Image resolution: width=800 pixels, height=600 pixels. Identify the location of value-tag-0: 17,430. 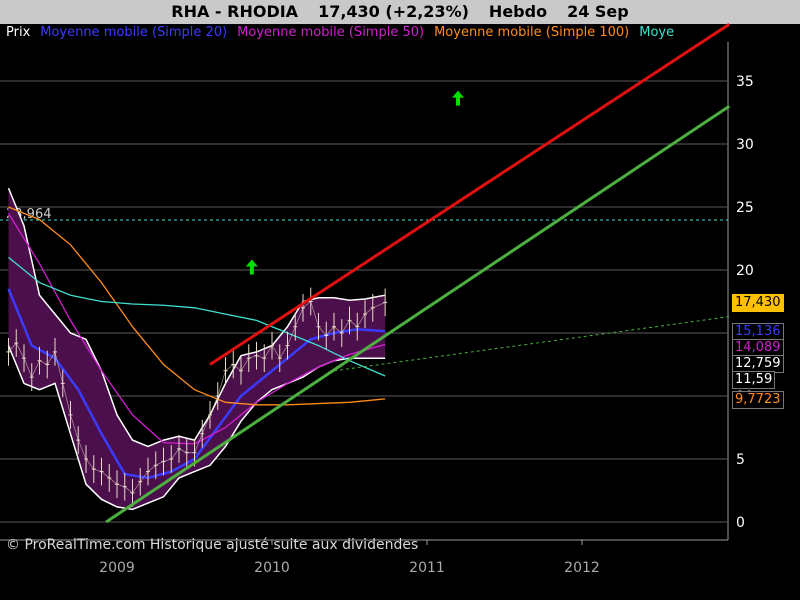
(758, 303).